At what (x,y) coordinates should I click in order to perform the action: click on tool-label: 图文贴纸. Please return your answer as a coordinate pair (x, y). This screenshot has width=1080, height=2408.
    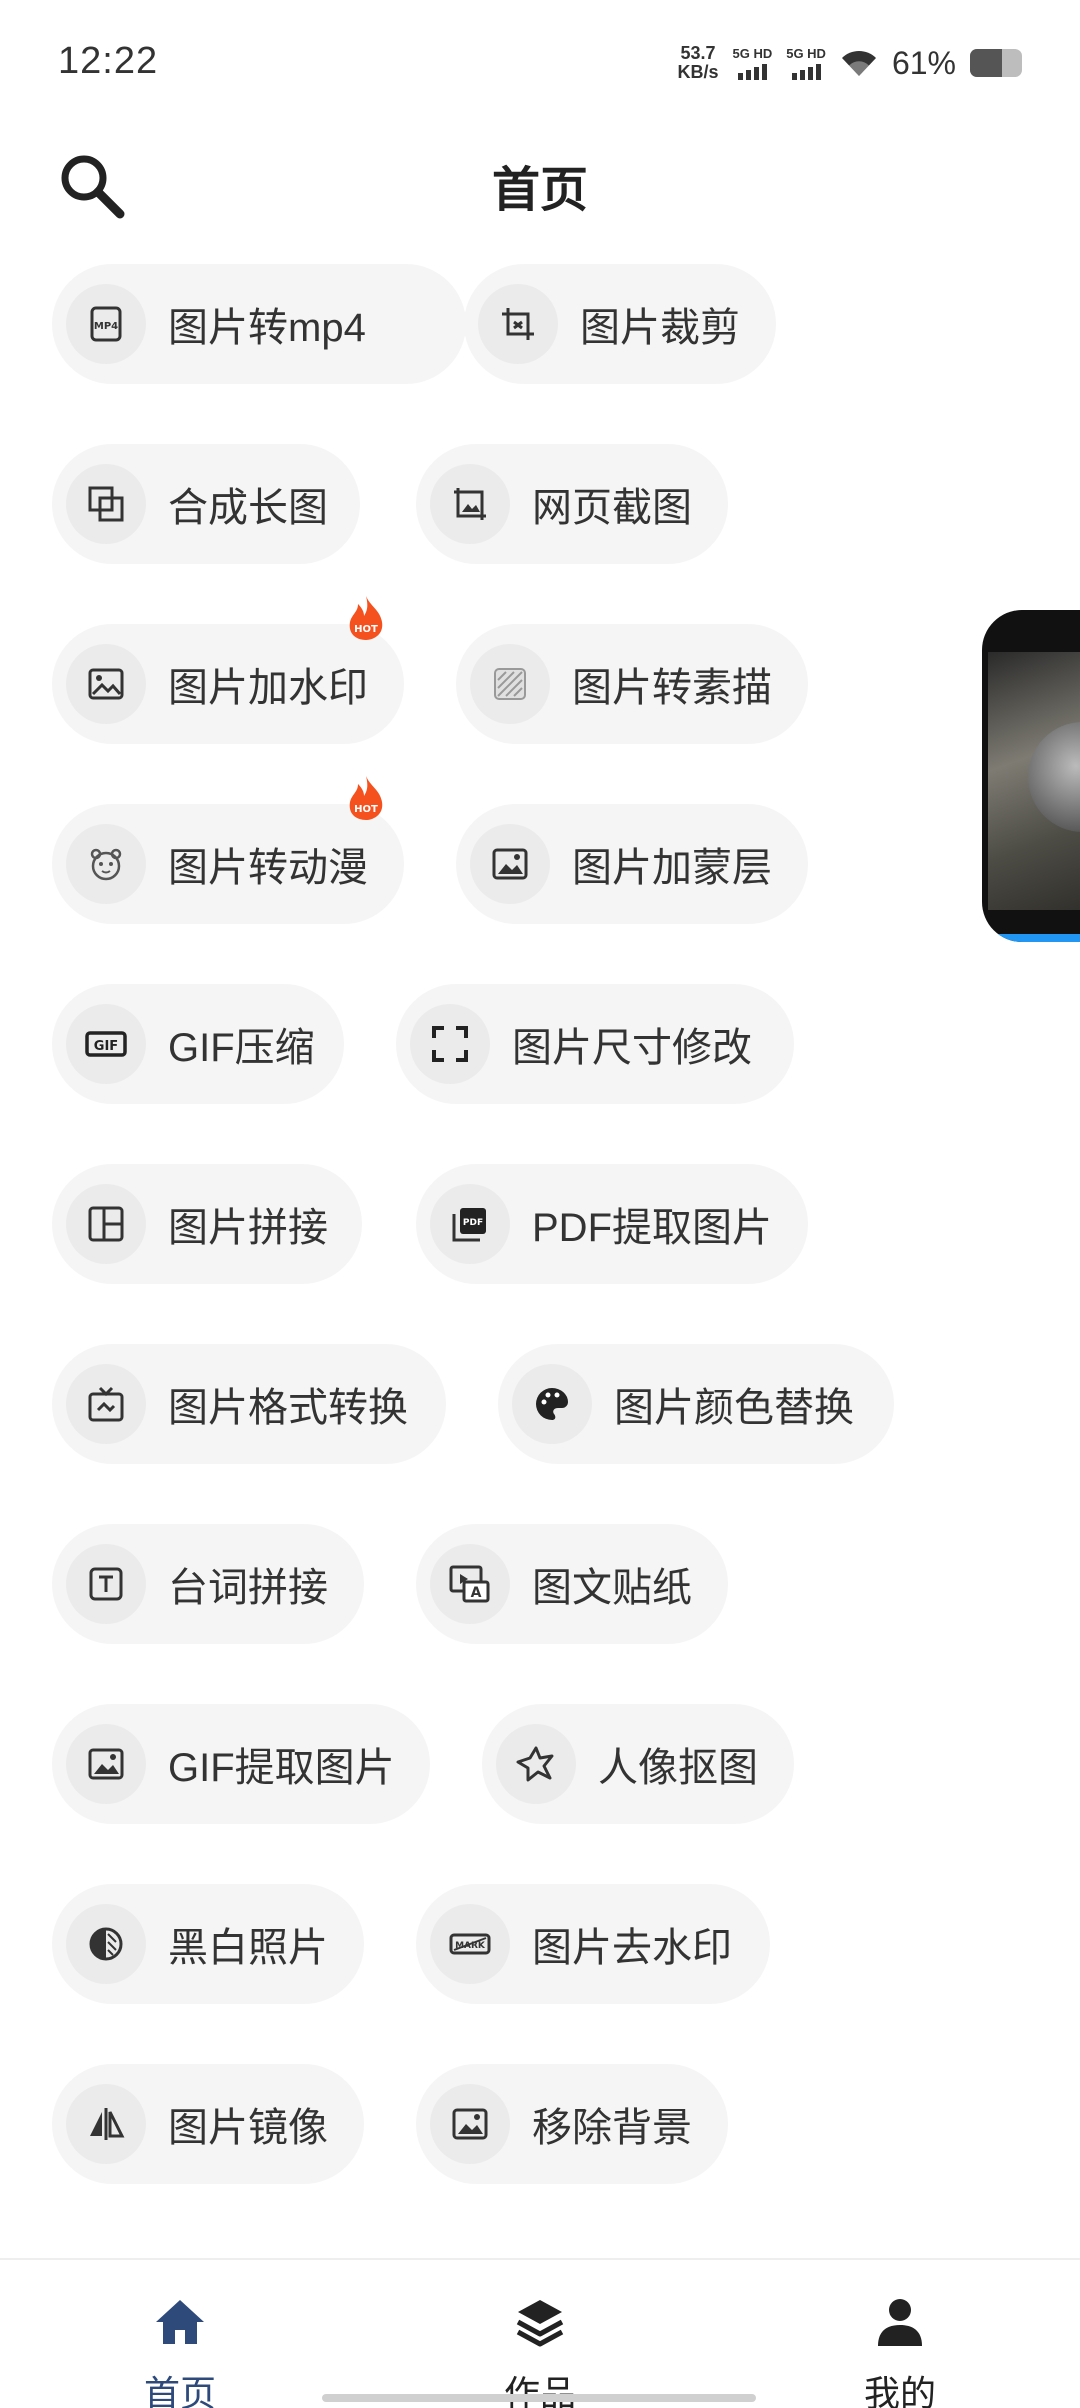
    Looking at the image, I should click on (612, 1588).